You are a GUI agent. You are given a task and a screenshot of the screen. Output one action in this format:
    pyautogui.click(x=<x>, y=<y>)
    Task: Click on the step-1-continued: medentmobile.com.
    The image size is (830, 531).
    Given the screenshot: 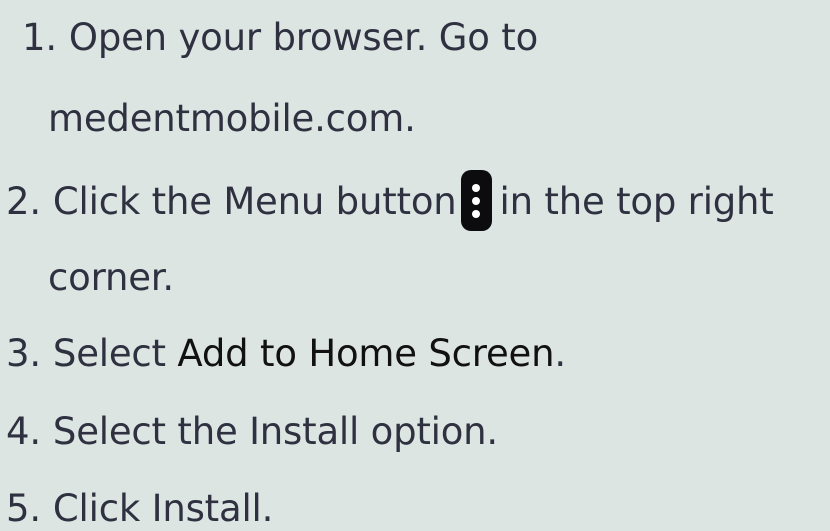 What is the action you would take?
    pyautogui.click(x=232, y=119)
    